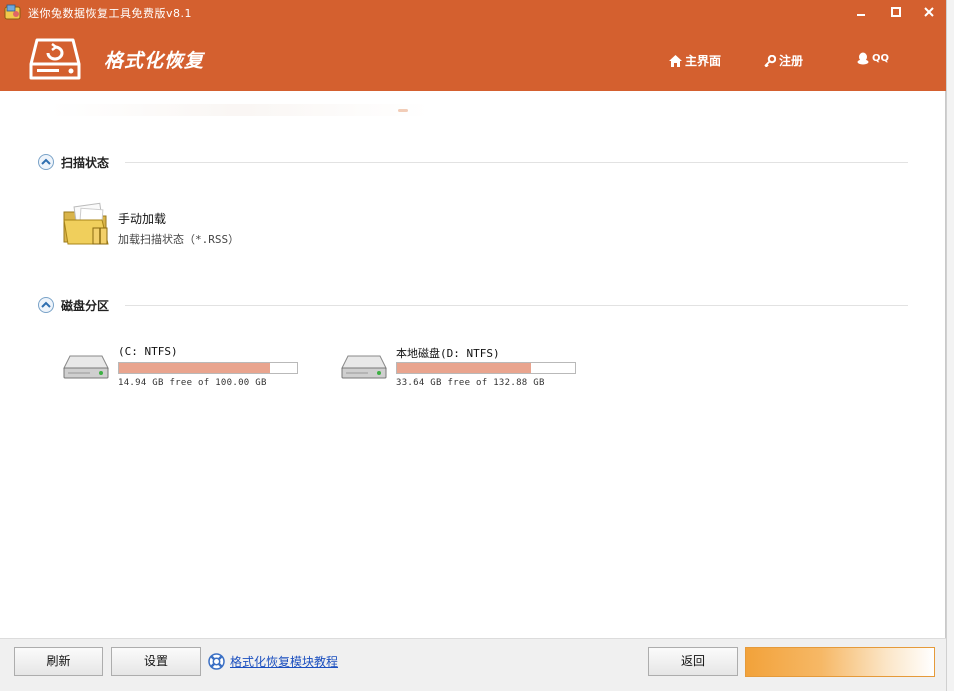 This screenshot has height=691, width=954. I want to click on manual-load-subtitle: 加载扫描状态（*.RSS）, so click(179, 239).